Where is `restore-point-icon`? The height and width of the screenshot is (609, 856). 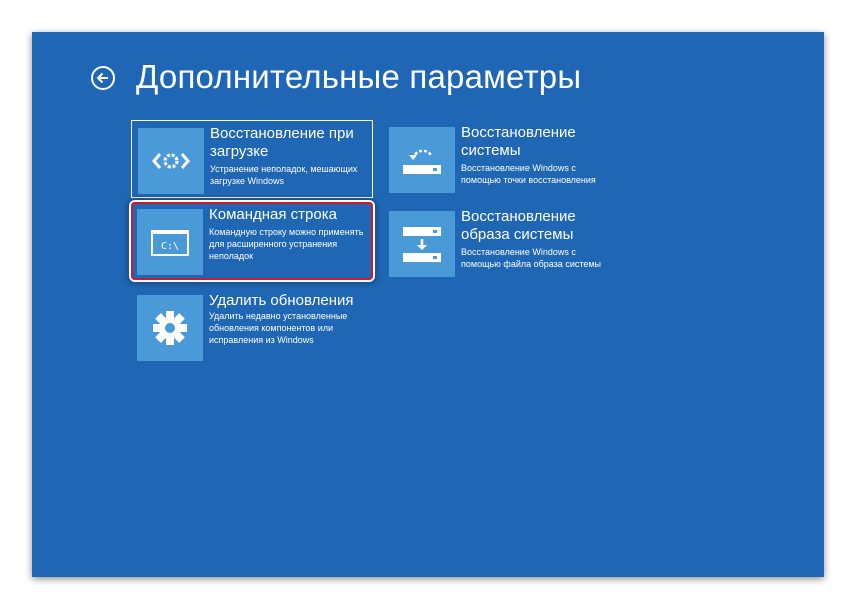
restore-point-icon is located at coordinates (422, 161).